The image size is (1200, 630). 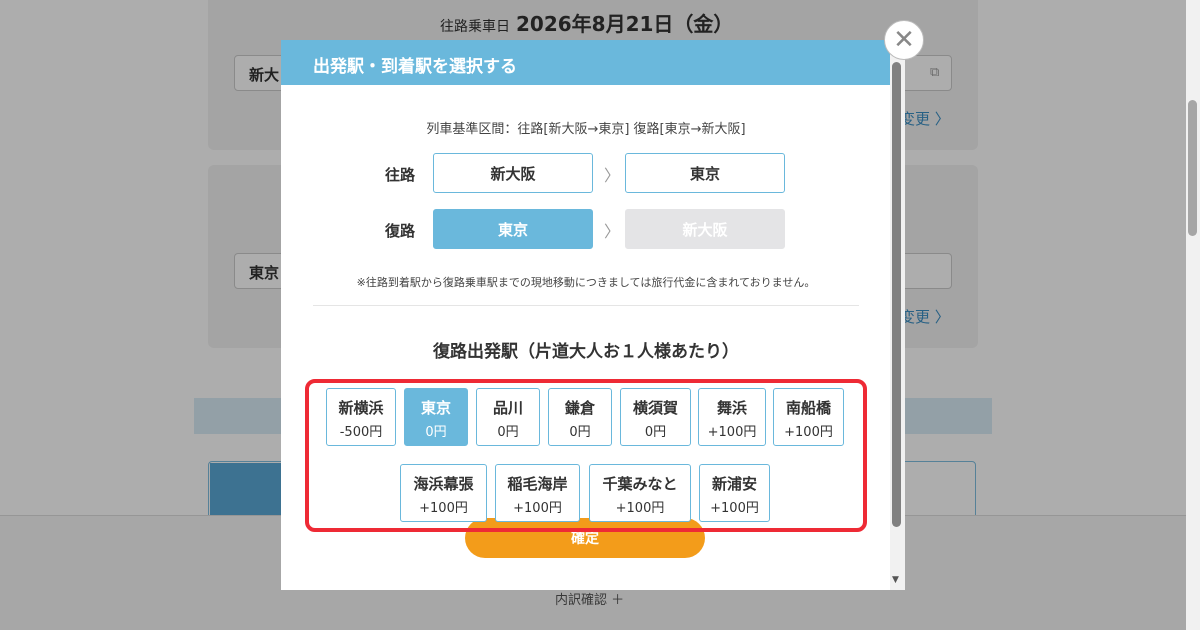 What do you see at coordinates (895, 580) in the screenshot?
I see `scroll-down-icon: ▼` at bounding box center [895, 580].